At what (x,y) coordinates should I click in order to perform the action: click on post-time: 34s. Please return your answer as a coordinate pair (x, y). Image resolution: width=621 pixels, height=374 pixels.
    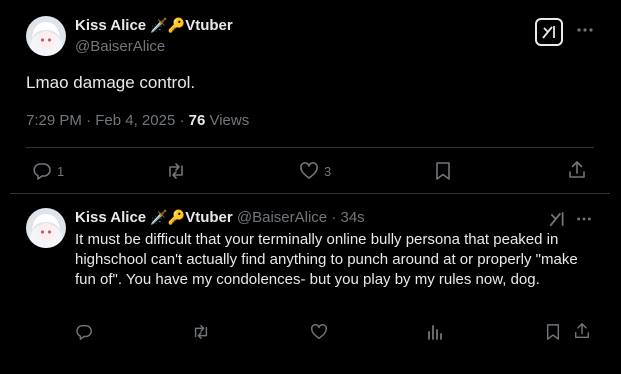
    Looking at the image, I should click on (353, 217).